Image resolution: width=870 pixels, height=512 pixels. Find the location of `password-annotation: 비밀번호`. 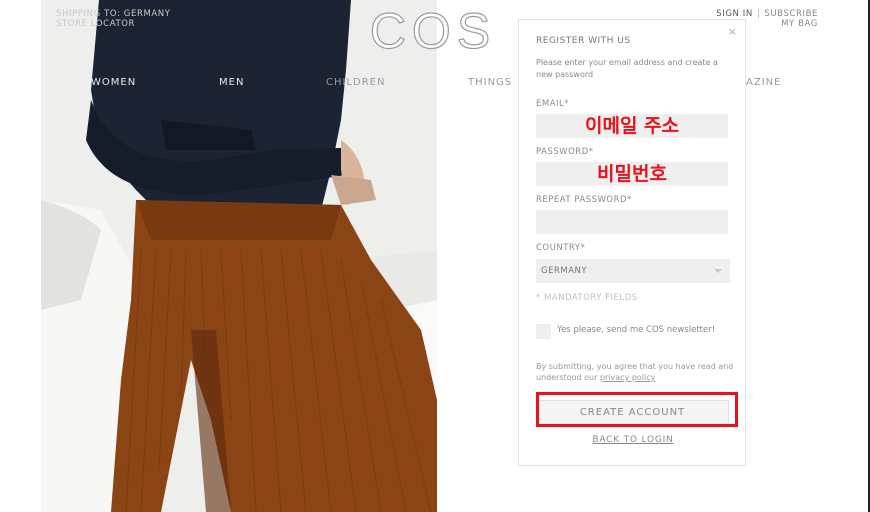

password-annotation: 비밀번호 is located at coordinates (632, 174).